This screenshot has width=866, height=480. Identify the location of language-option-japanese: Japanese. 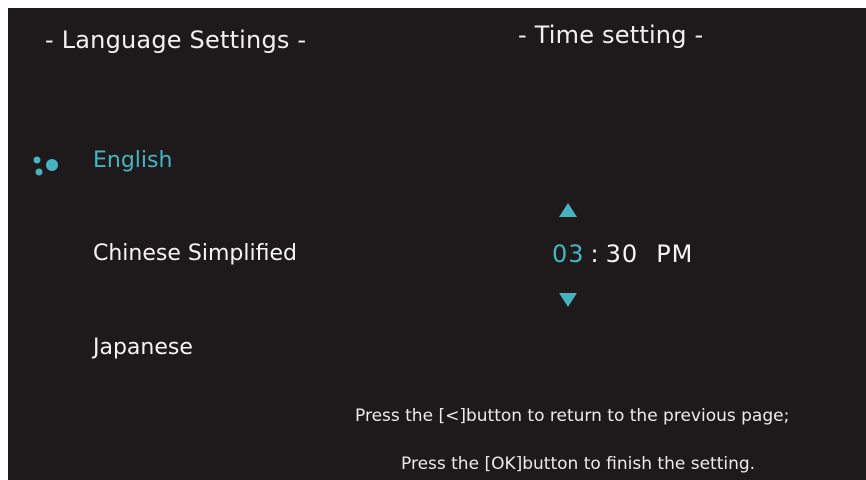
(143, 347).